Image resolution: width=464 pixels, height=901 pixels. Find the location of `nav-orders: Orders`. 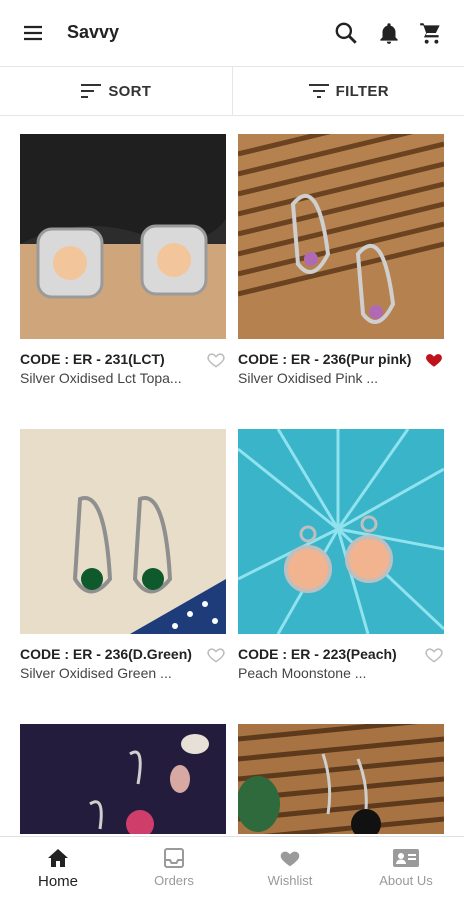

nav-orders: Orders is located at coordinates (174, 869).